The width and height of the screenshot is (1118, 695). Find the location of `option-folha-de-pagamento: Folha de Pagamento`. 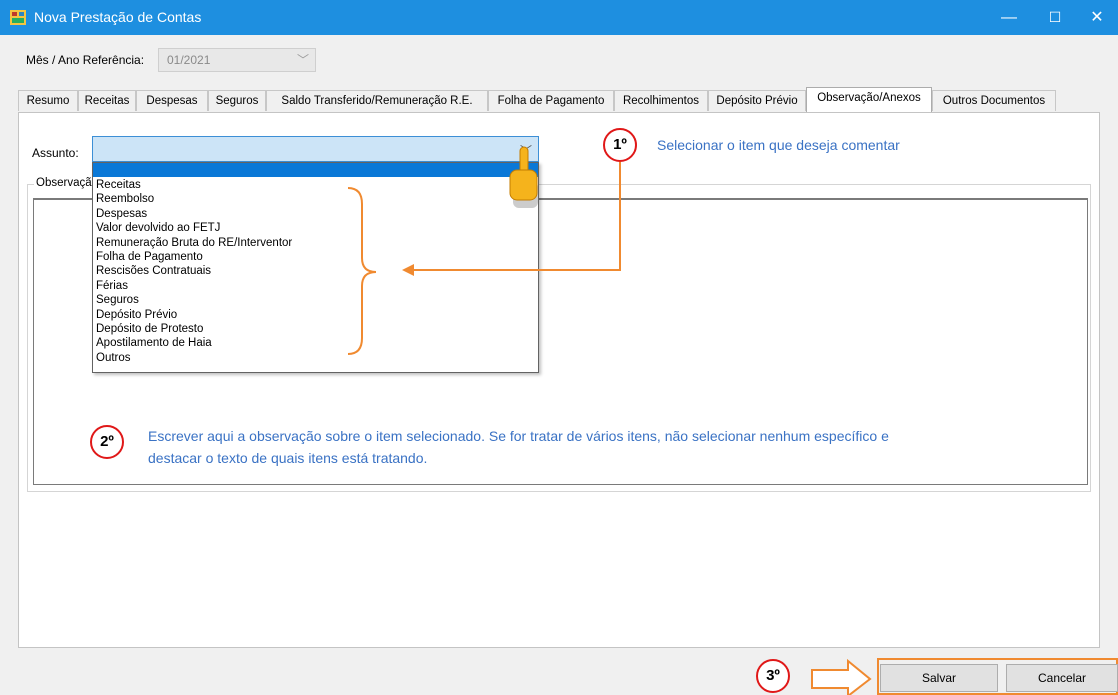

option-folha-de-pagamento: Folha de Pagamento is located at coordinates (149, 257).